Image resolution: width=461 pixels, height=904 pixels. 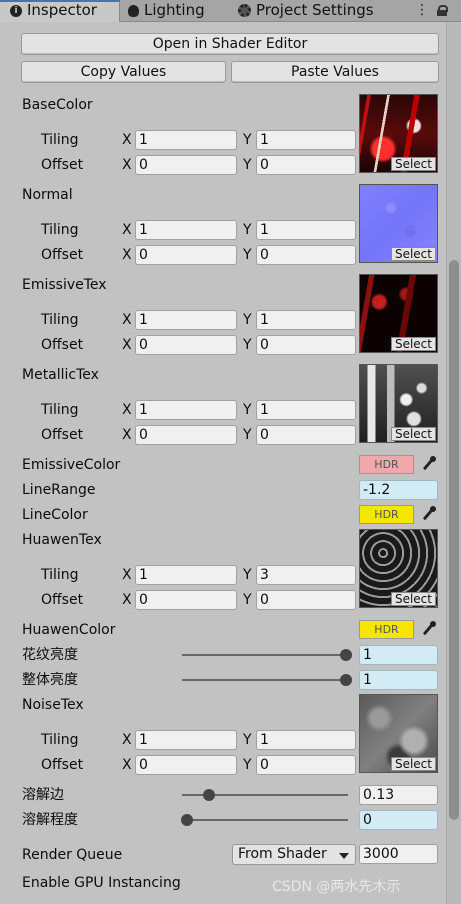 I want to click on normal-texture-slot: Select, so click(x=398, y=223).